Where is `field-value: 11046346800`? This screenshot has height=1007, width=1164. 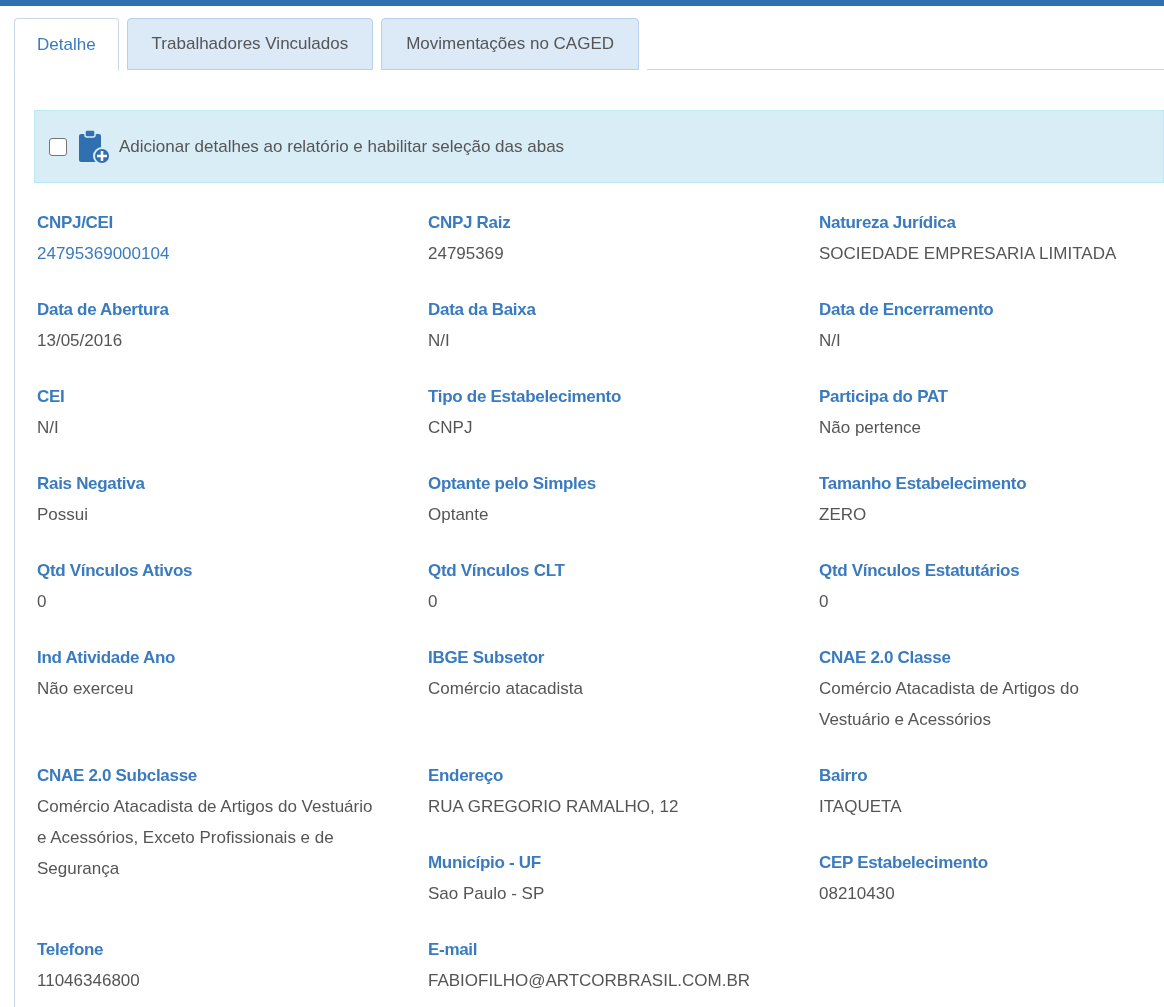
field-value: 11046346800 is located at coordinates (89, 981).